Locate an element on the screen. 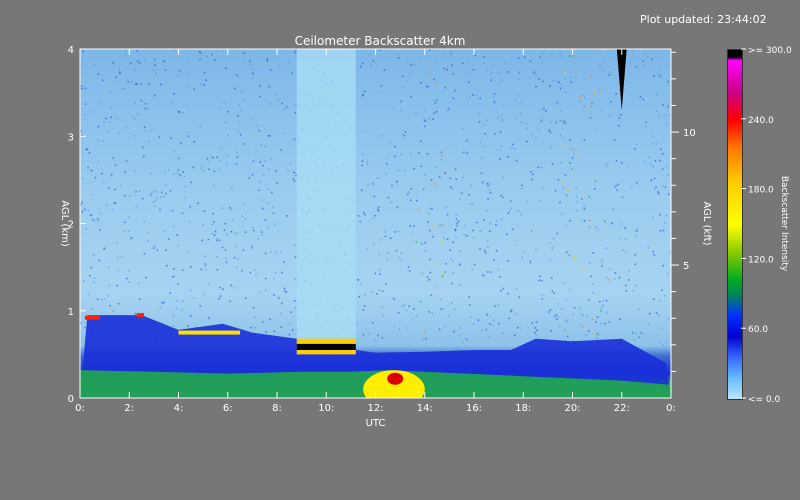  y-right-axis-label: AGL (kft) is located at coordinates (706, 223).